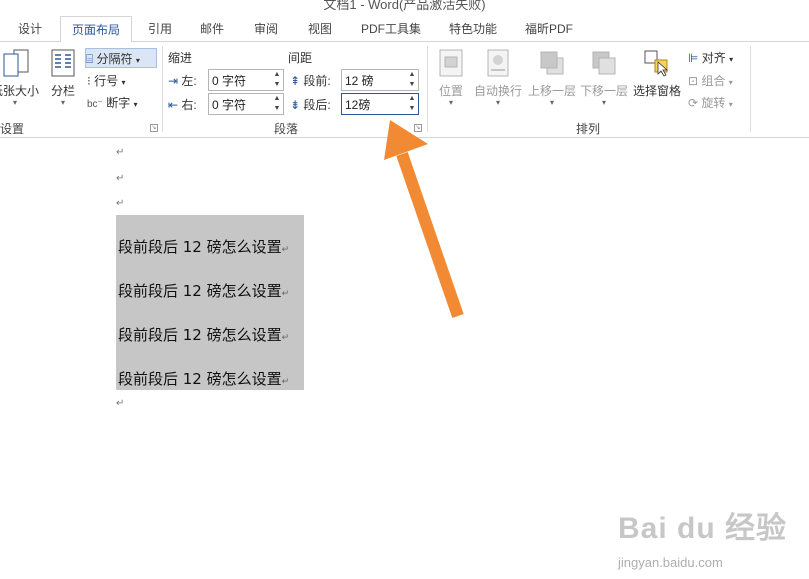 This screenshot has height=579, width=809. What do you see at coordinates (21, 77) in the screenshot?
I see `paper-size-button: 纸张大小 ▾` at bounding box center [21, 77].